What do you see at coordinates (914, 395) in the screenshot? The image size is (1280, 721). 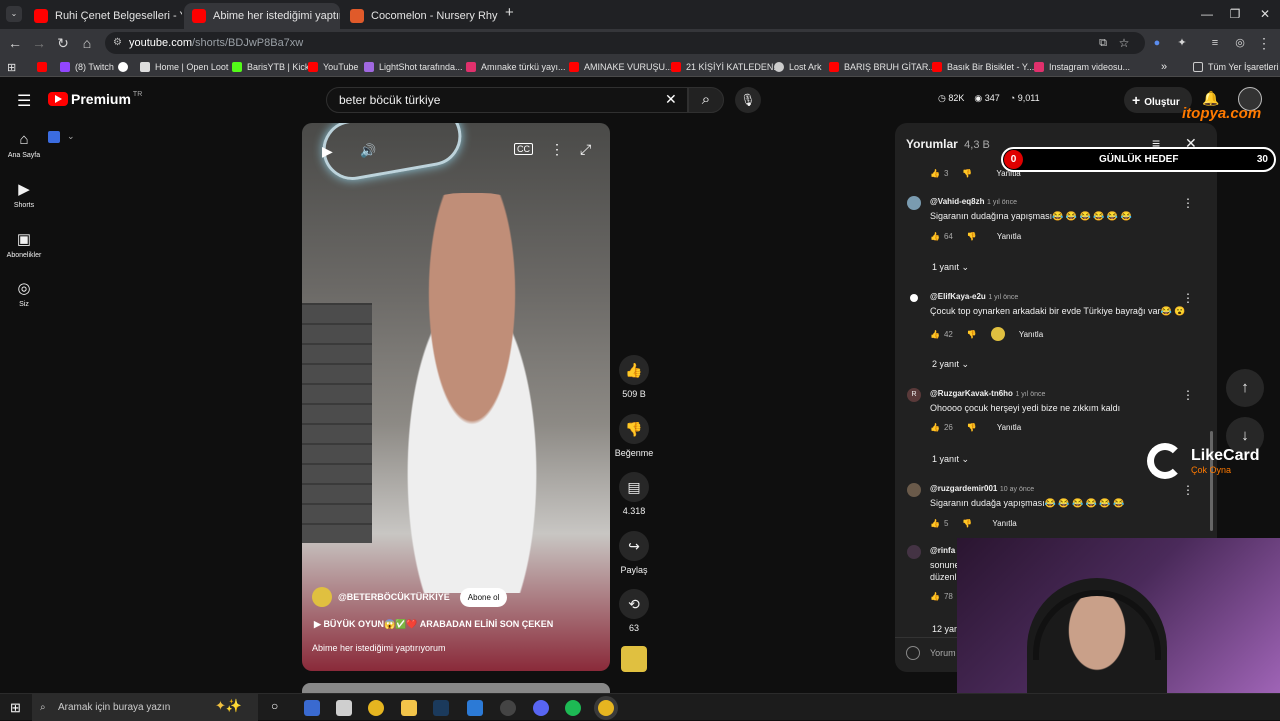 I see `comment-avatar: R` at bounding box center [914, 395].